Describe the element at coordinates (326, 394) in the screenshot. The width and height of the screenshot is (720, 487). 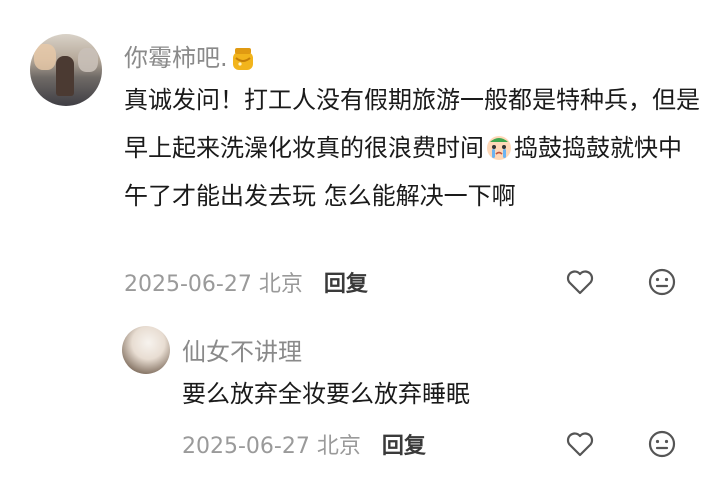
I see `comment-text: 要么放弃全妆要么放弃睡眠` at that location.